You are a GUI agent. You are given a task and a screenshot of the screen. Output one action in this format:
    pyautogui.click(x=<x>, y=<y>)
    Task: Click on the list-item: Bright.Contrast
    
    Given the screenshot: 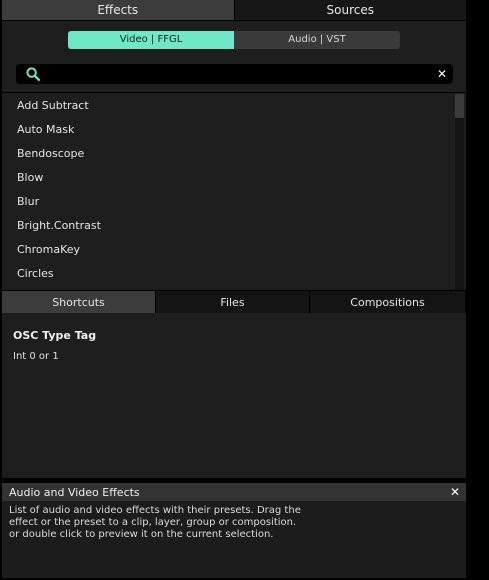 What is the action you would take?
    pyautogui.click(x=234, y=225)
    